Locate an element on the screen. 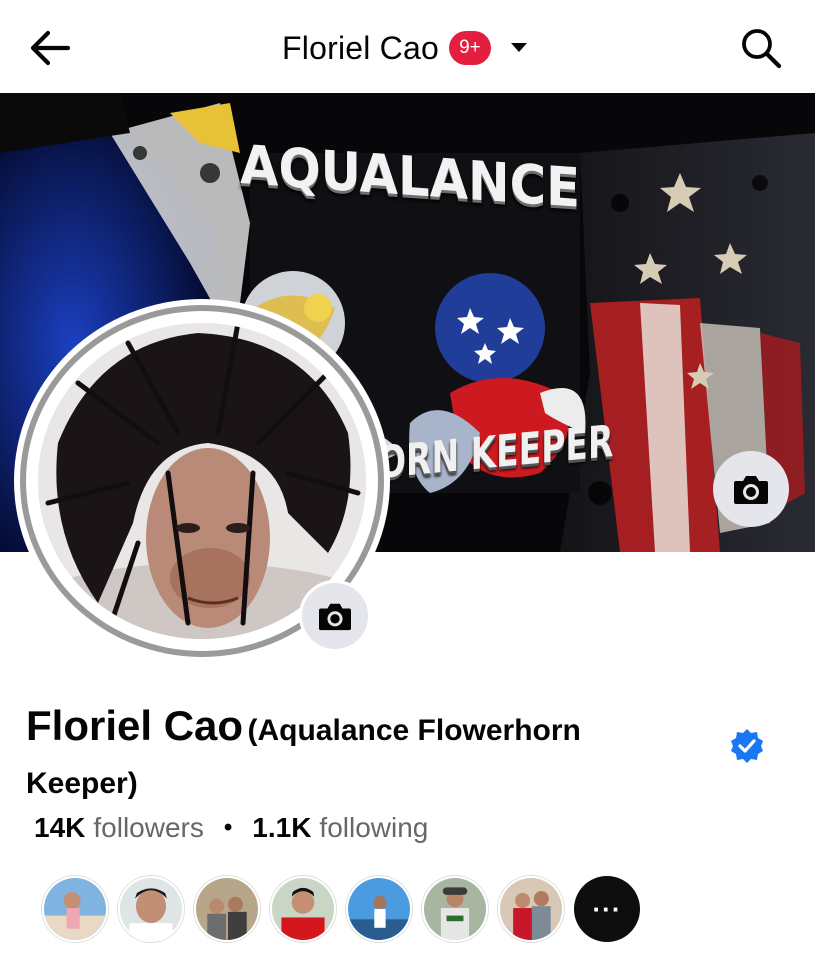  edit-cover-photo-button is located at coordinates (751, 489).